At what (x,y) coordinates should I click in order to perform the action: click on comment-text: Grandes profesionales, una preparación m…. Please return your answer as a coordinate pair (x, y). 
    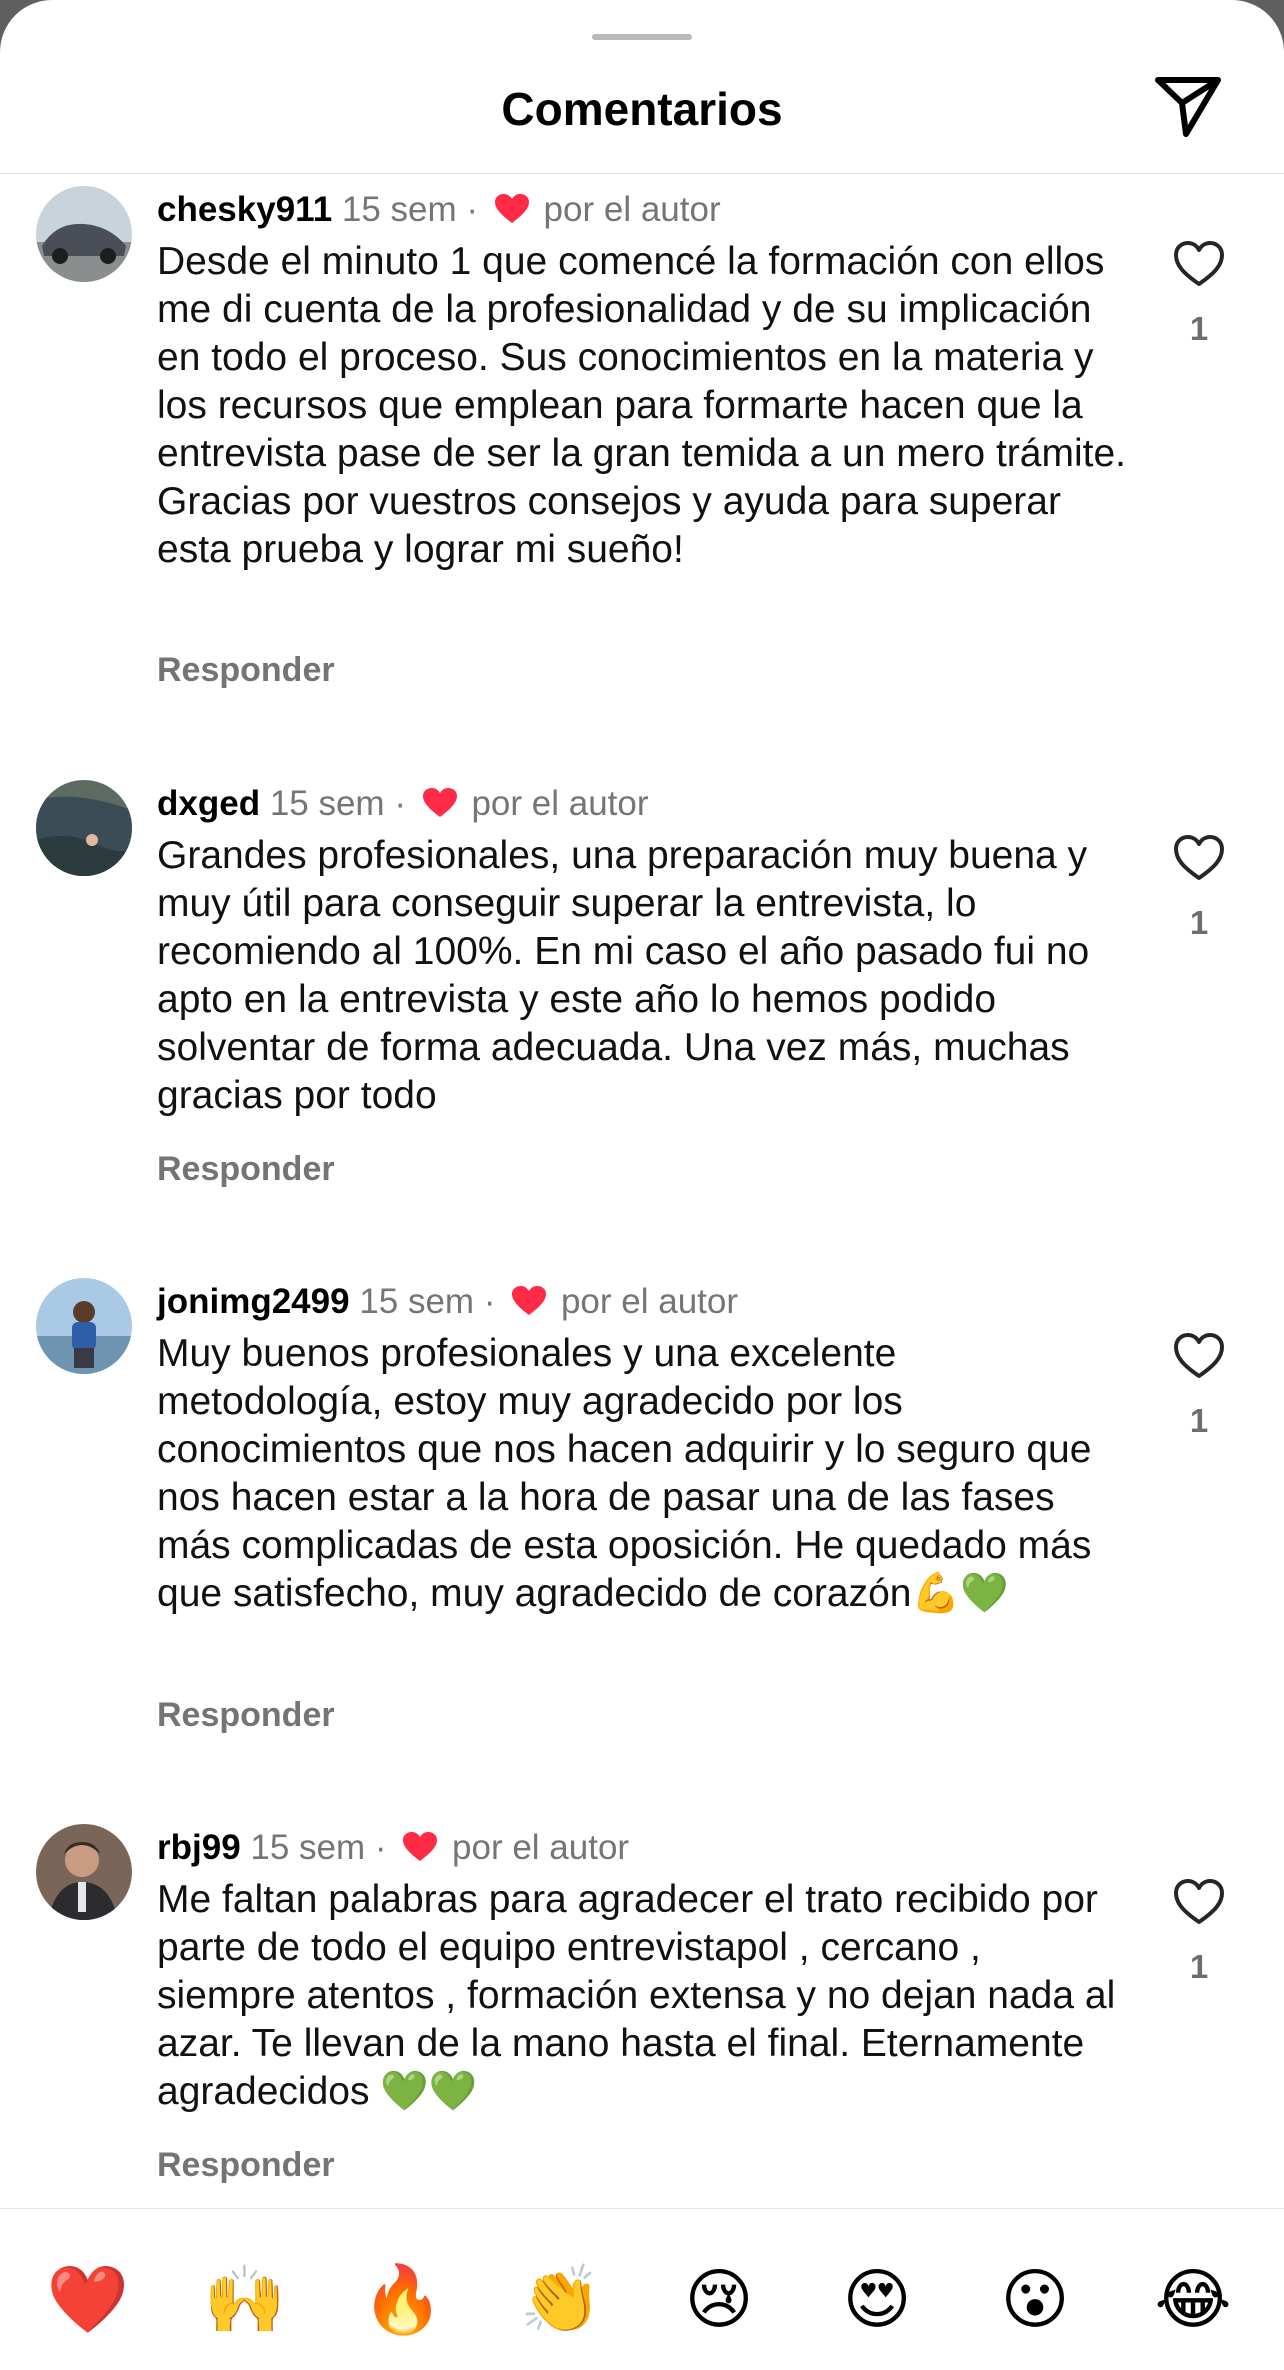
    Looking at the image, I should click on (623, 975).